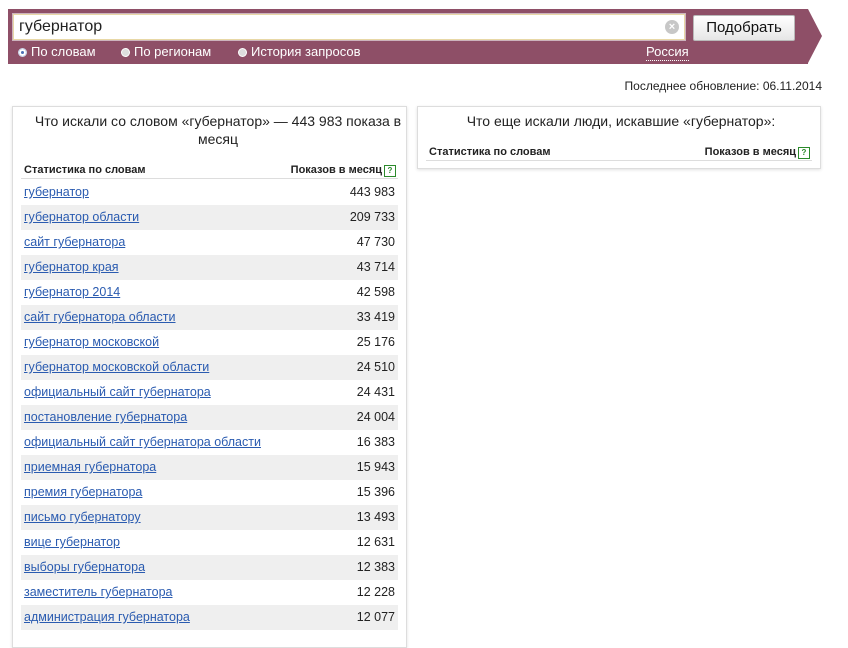 This screenshot has height=648, width=848. I want to click on keyword-link: сайт губернатора области, so click(100, 317).